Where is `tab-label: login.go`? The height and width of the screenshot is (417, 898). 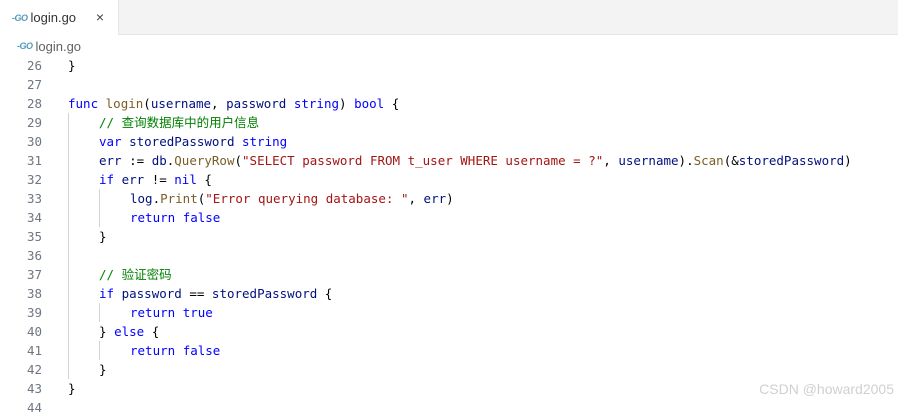 tab-label: login.go is located at coordinates (53, 17).